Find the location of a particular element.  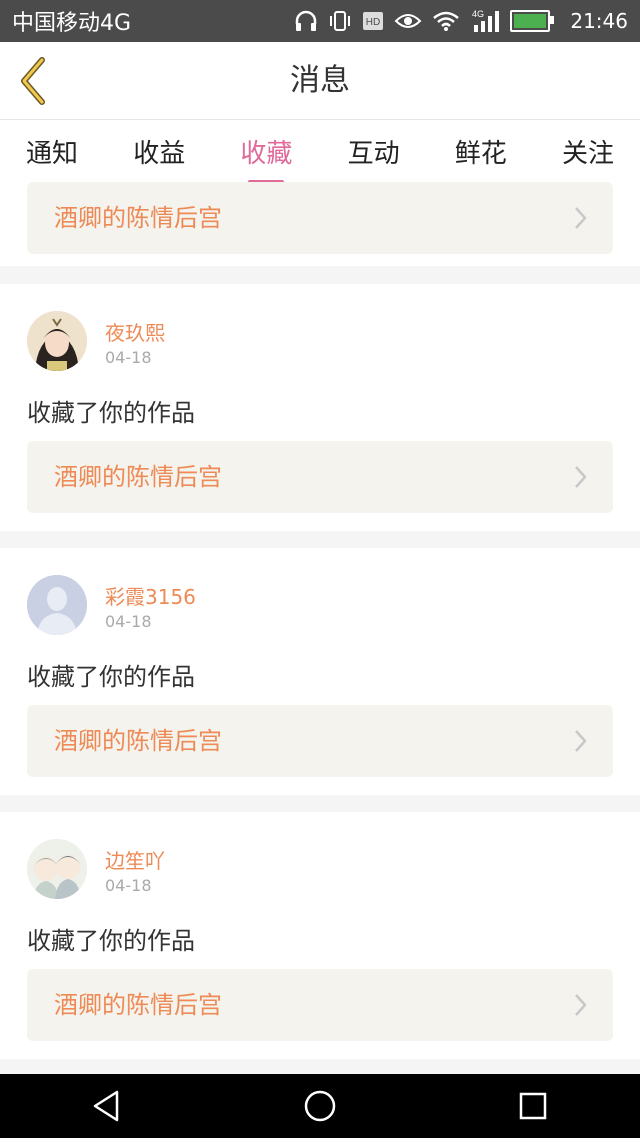

circle-home-icon is located at coordinates (320, 1106).